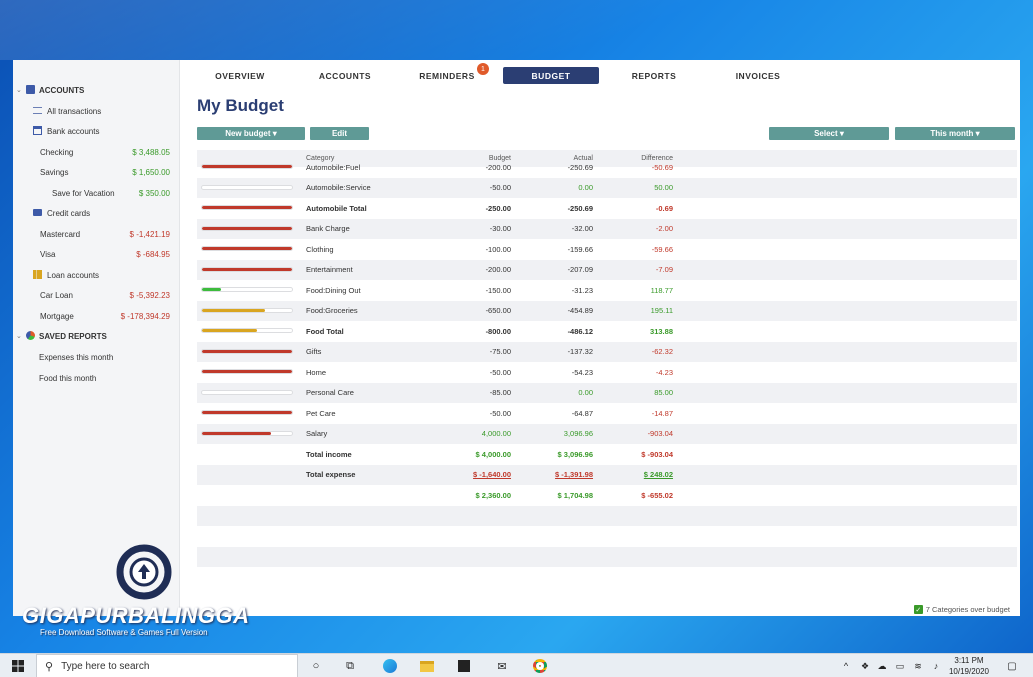 Image resolution: width=1033 pixels, height=677 pixels. Describe the element at coordinates (955, 133) in the screenshot. I see `period-button: This month ▾` at that location.